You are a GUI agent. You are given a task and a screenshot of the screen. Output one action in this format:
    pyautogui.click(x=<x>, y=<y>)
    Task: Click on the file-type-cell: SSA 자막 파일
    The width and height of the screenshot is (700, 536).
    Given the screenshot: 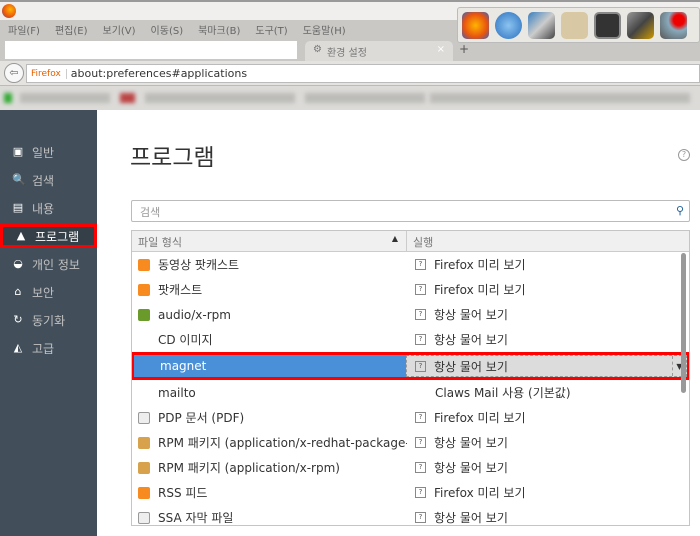 What is the action you would take?
    pyautogui.click(x=269, y=515)
    